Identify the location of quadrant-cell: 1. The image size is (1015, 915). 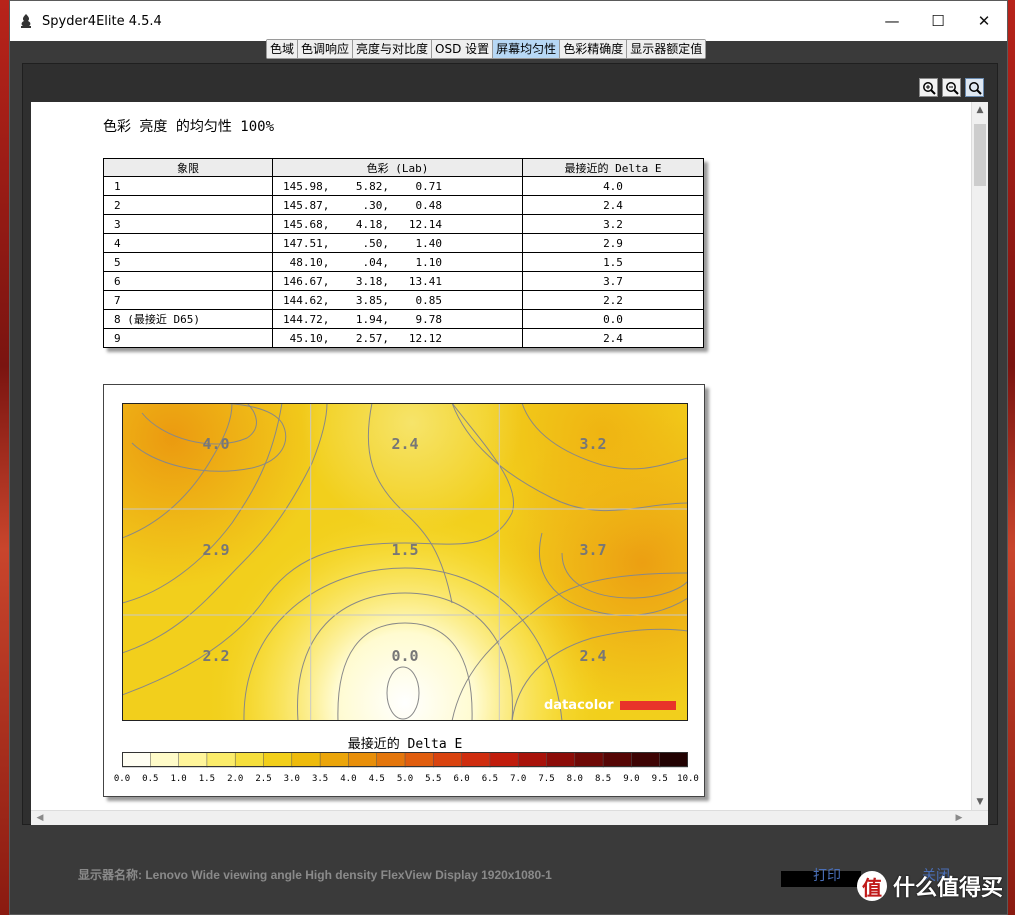
(188, 186).